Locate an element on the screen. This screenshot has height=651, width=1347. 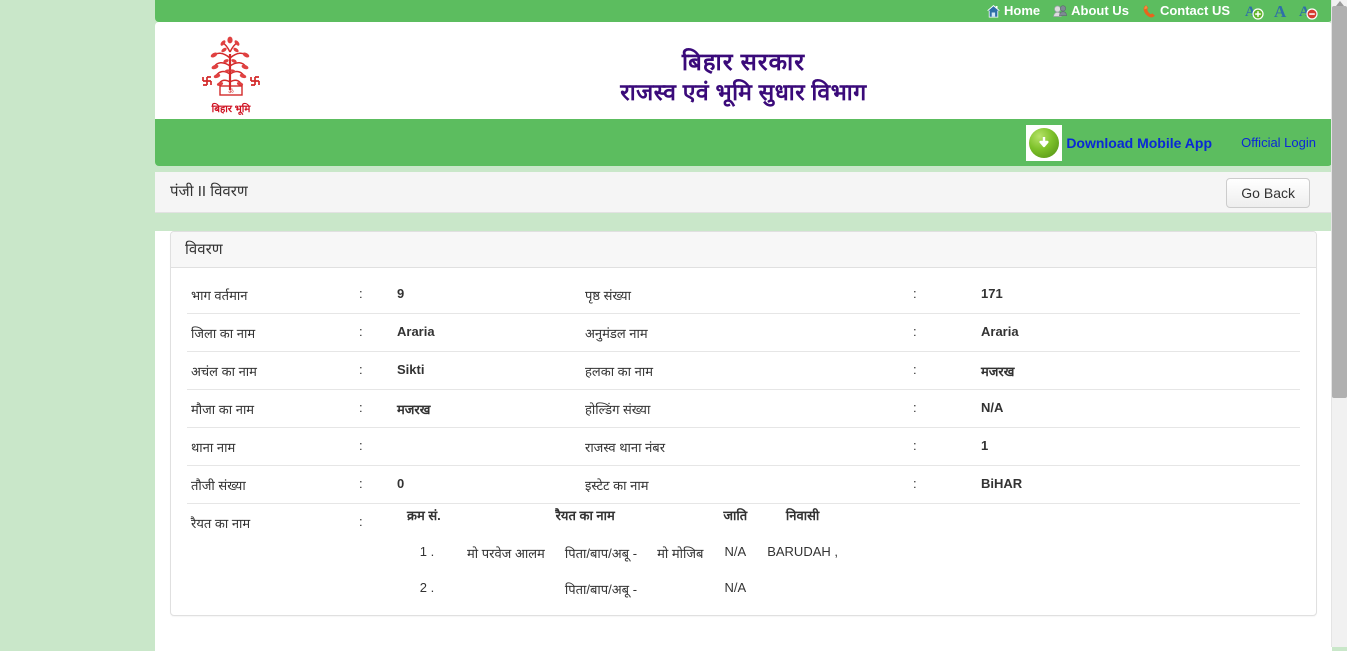
row-label: जिला का नाम is located at coordinates (271, 332).